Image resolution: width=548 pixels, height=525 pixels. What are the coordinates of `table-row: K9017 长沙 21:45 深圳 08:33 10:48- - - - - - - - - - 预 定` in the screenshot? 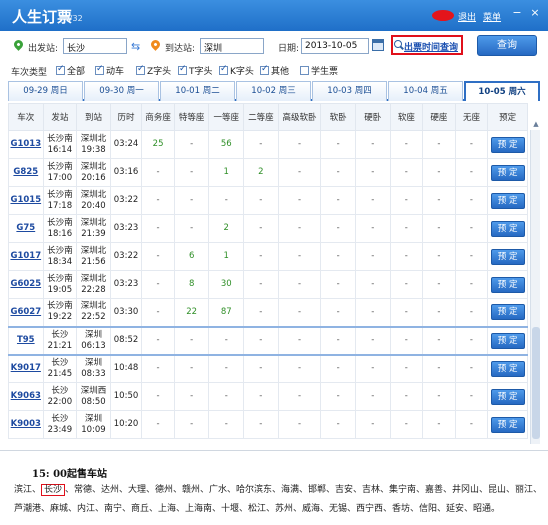 It's located at (268, 368).